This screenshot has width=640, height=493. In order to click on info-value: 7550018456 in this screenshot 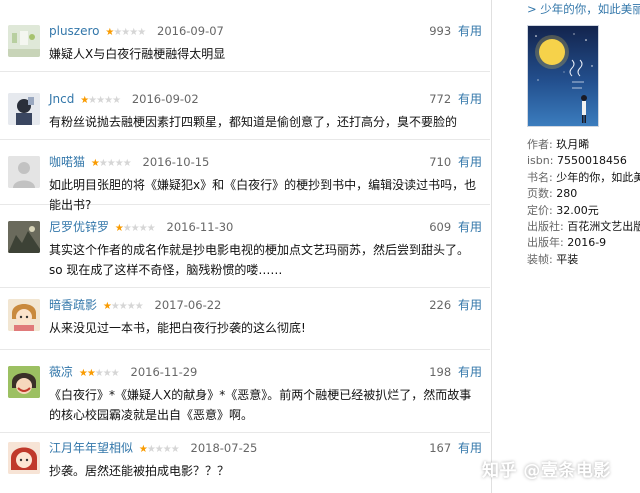, I will do `click(590, 161)`.